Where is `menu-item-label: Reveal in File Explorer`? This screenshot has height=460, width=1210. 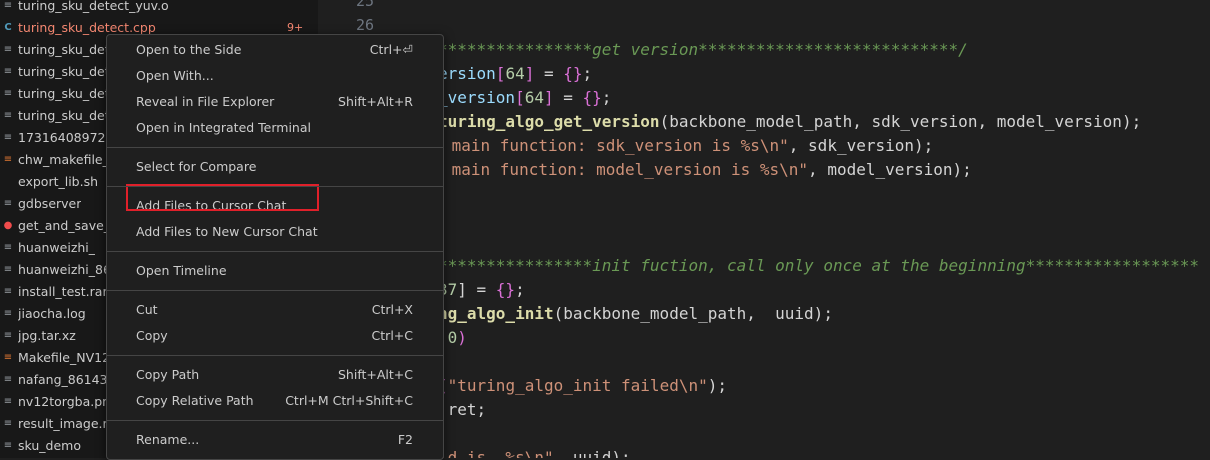
menu-item-label: Reveal in File Explorer is located at coordinates (205, 101).